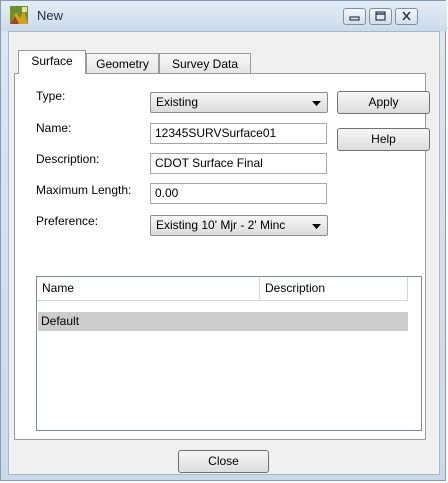 The width and height of the screenshot is (448, 483). Describe the element at coordinates (52, 62) in the screenshot. I see `tab-surface: Surface` at that location.